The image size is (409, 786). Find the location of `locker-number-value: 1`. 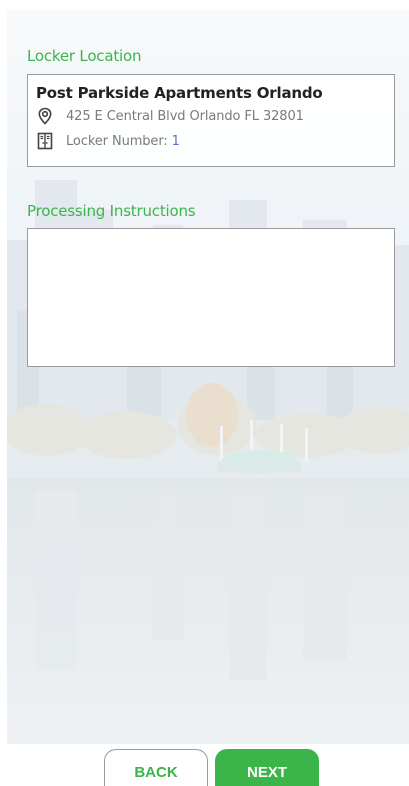

locker-number-value: 1 is located at coordinates (175, 141).